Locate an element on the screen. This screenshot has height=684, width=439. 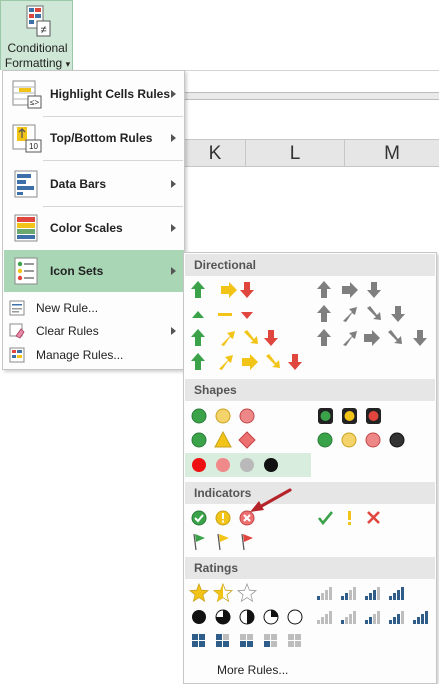
menu-item-label: Highlight Cells Rules is located at coordinates (110, 94).